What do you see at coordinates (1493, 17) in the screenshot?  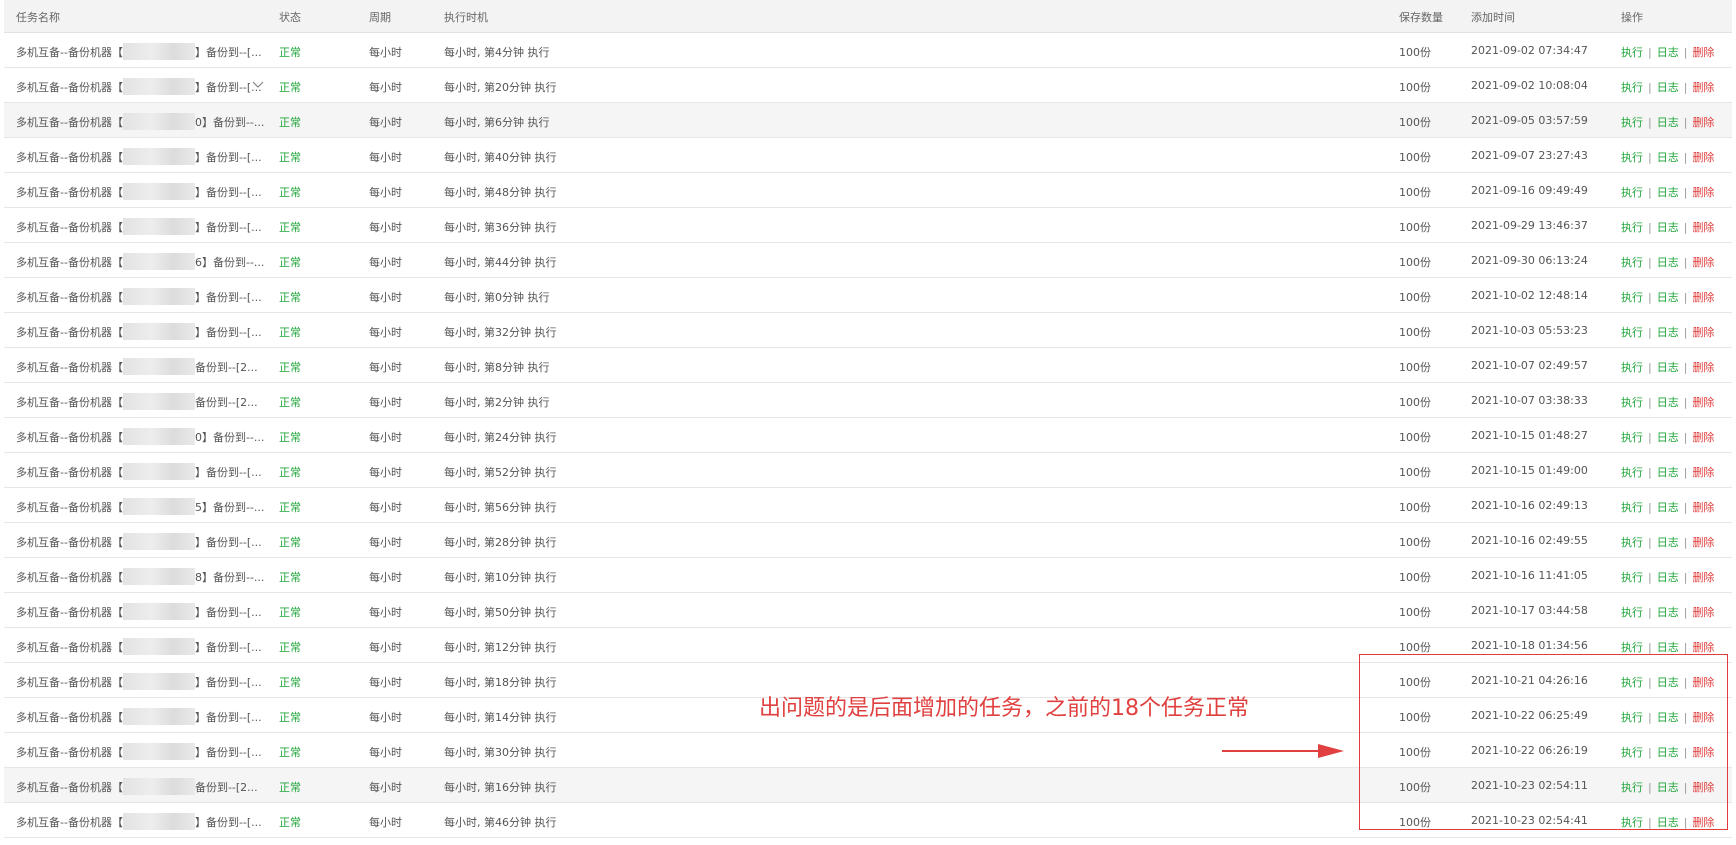 I see `header-add-time: 添加时间` at bounding box center [1493, 17].